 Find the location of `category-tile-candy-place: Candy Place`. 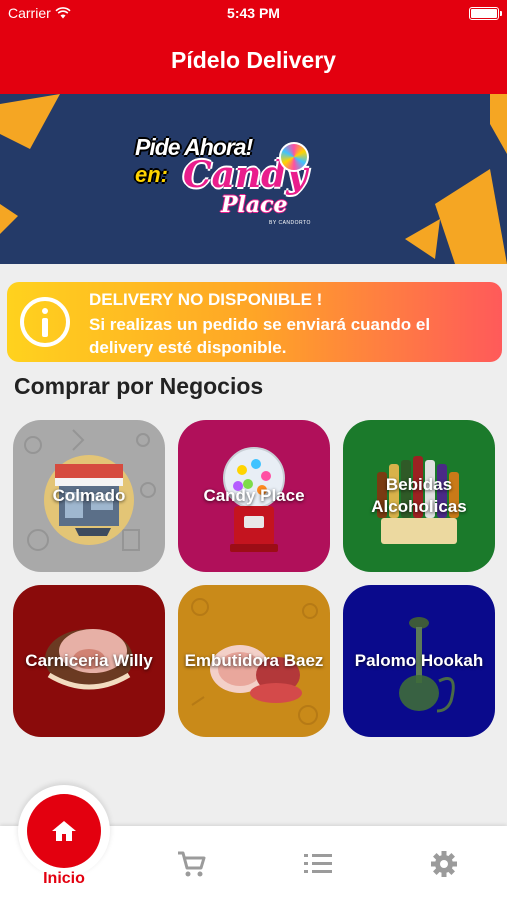

category-tile-candy-place: Candy Place is located at coordinates (254, 496).